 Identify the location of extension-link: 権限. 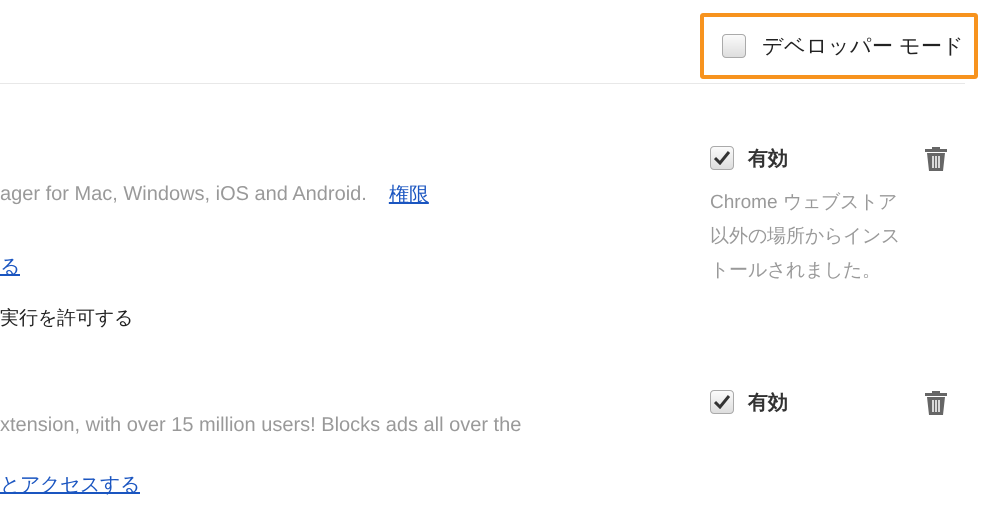
(408, 194).